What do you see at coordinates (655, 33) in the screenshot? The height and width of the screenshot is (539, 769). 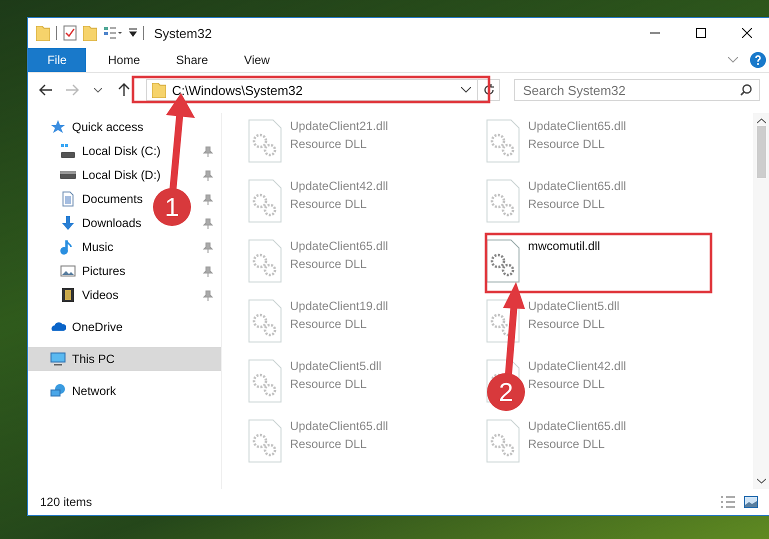 I see `minimize-icon` at bounding box center [655, 33].